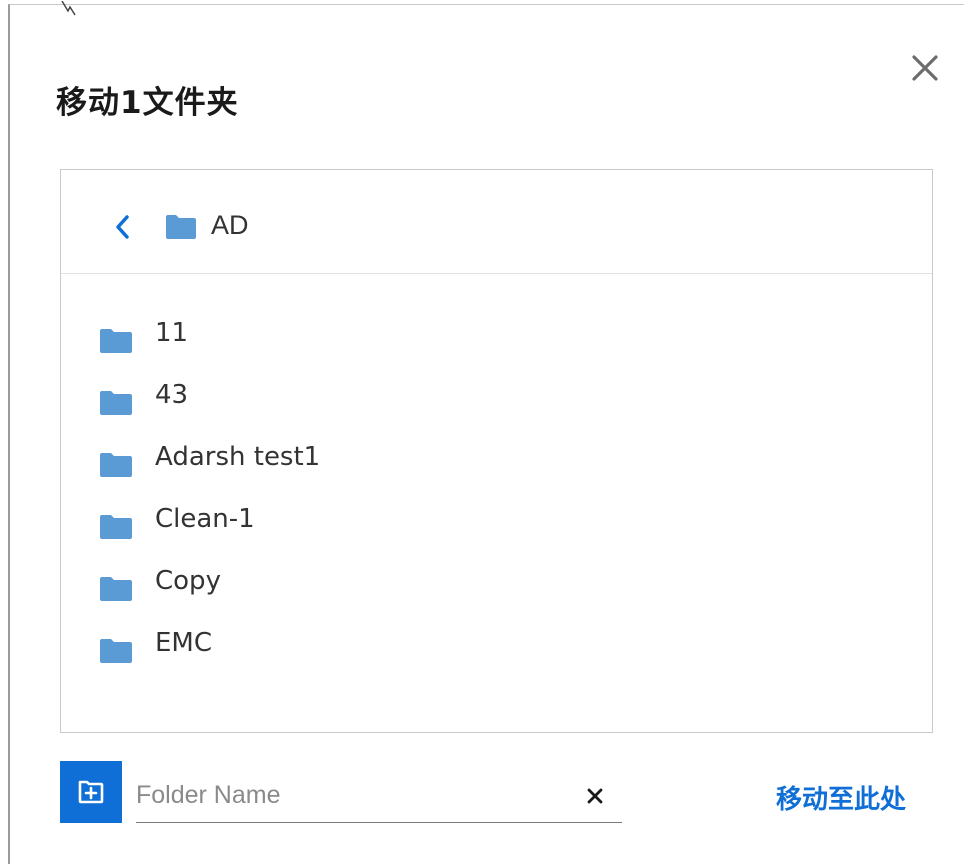  Describe the element at coordinates (496, 461) in the screenshot. I see `list-item: Adarsh test1` at that location.